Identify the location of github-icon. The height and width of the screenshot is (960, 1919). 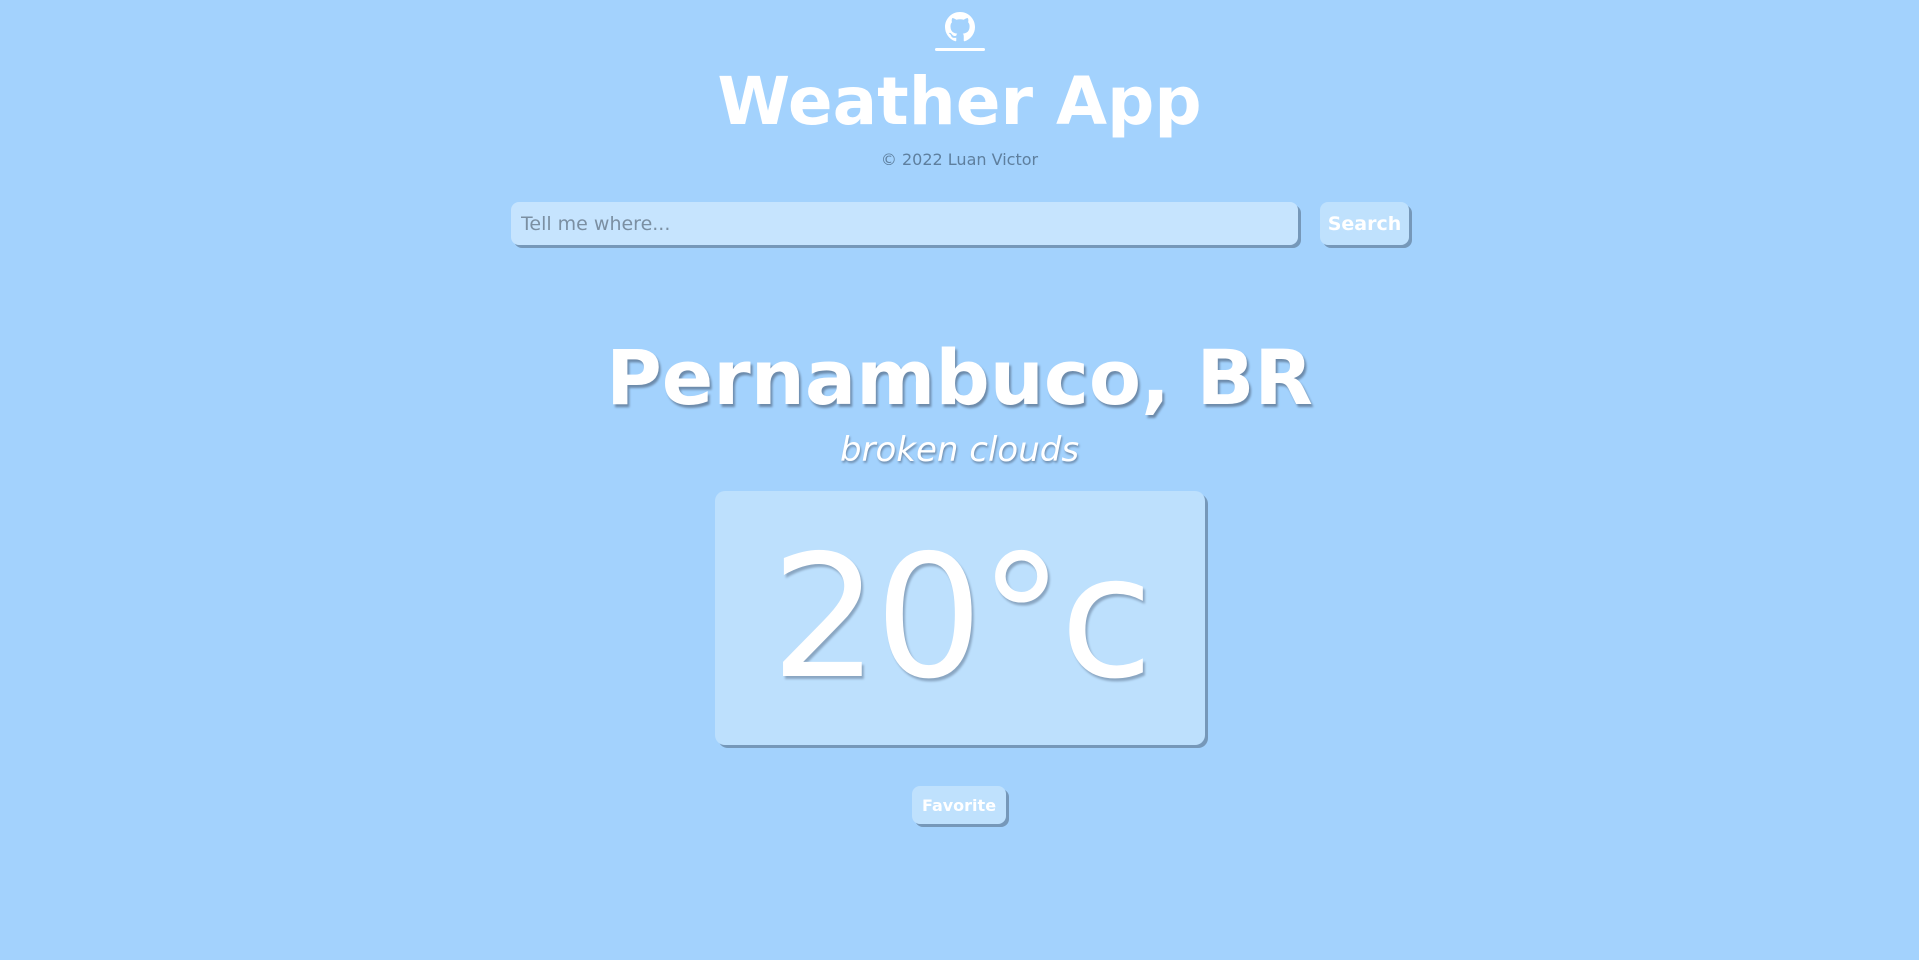
(960, 27).